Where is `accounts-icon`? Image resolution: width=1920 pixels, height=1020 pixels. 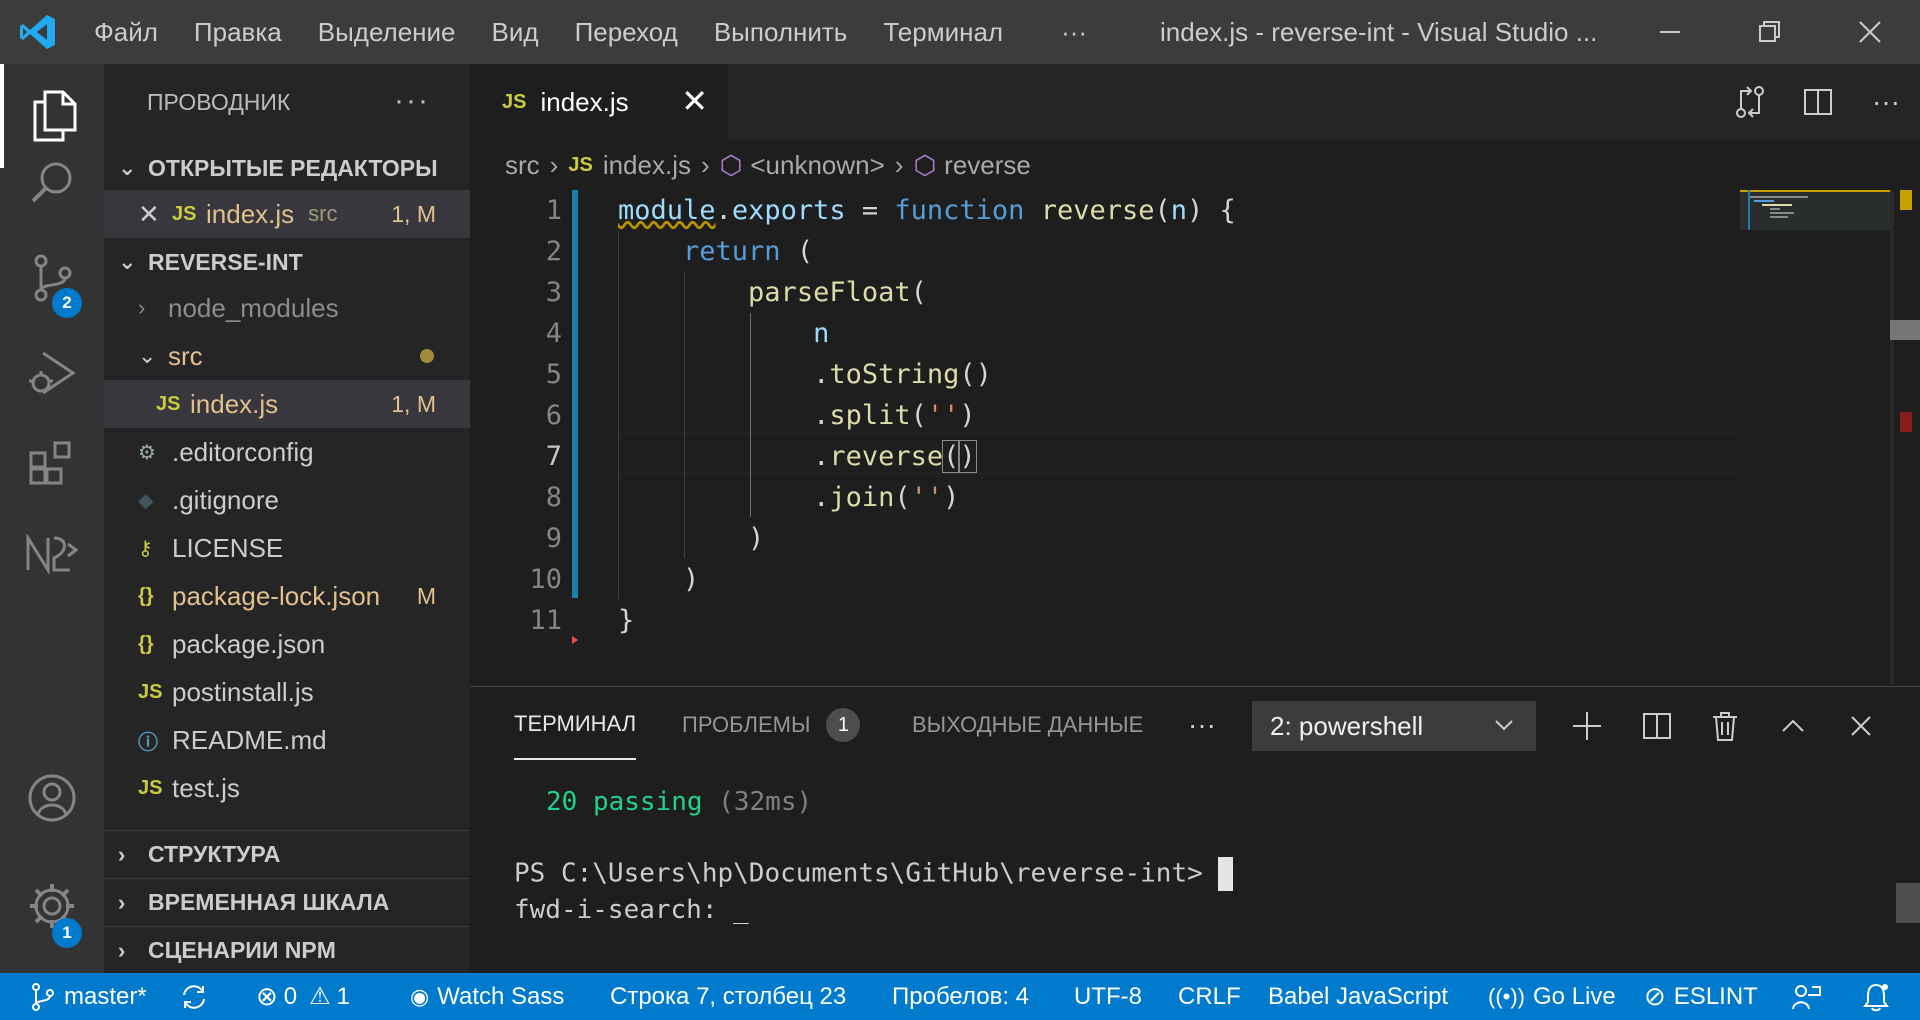 accounts-icon is located at coordinates (52, 798).